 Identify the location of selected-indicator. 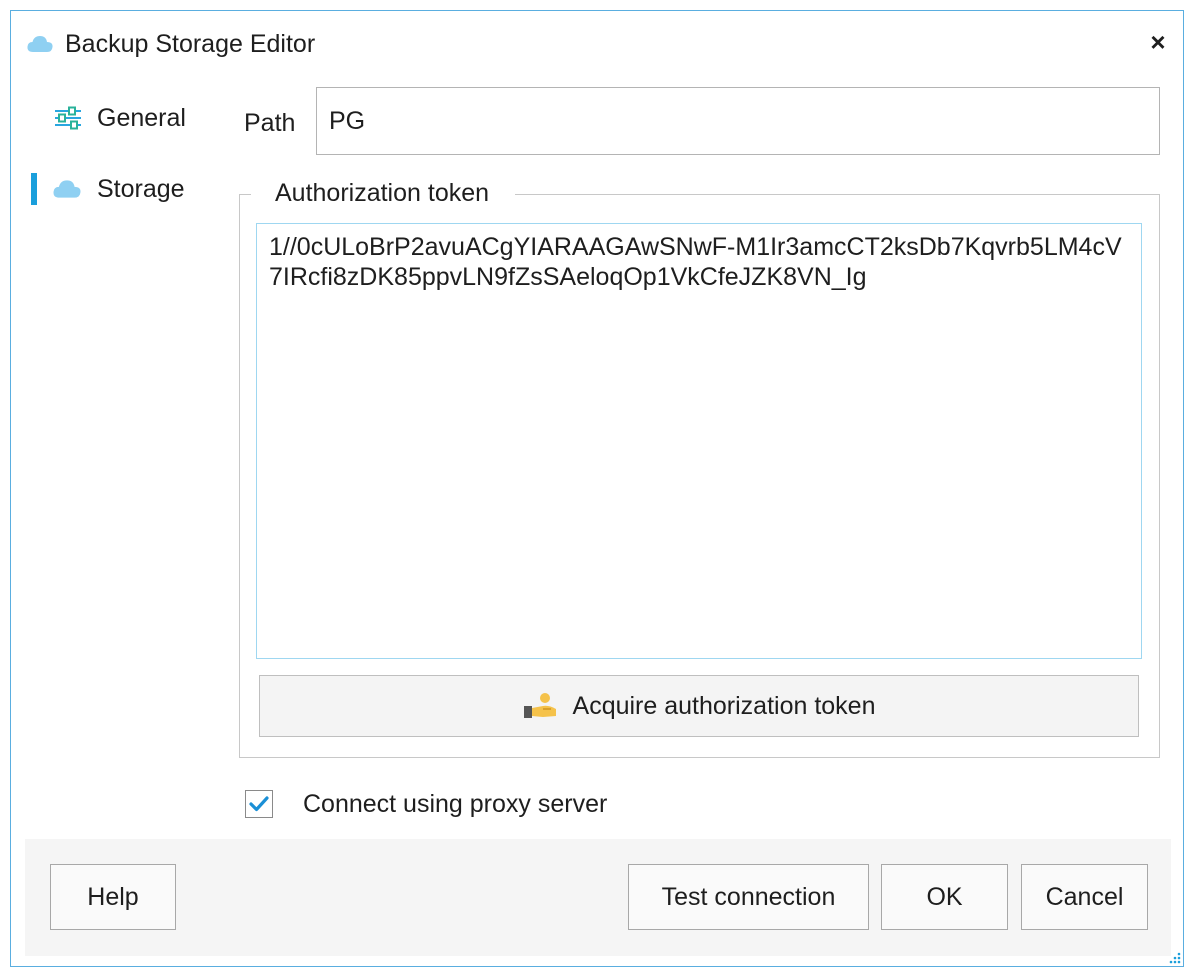
(34, 189).